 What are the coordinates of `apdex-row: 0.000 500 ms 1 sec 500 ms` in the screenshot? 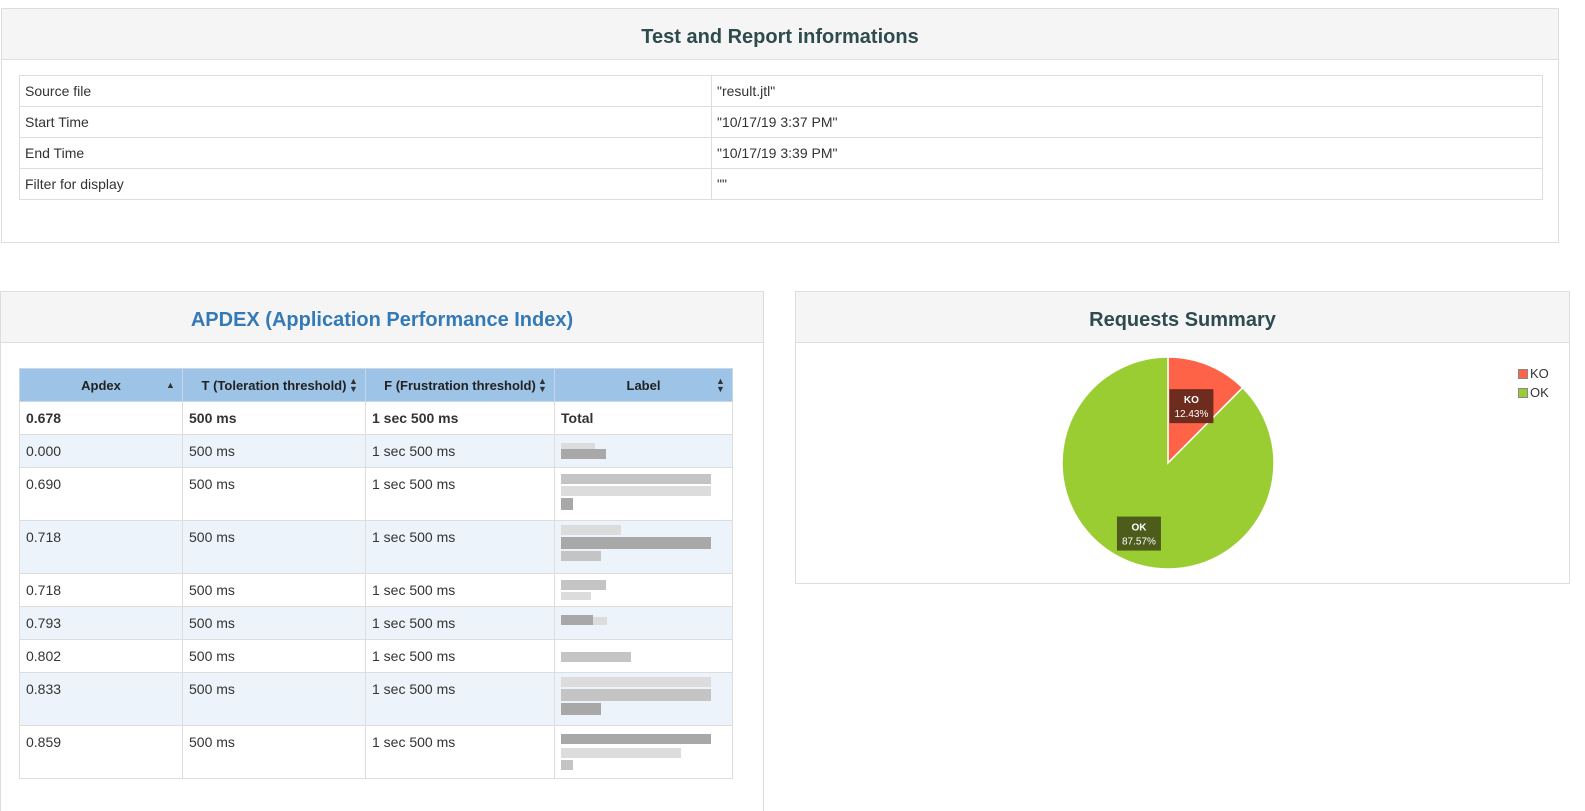 It's located at (376, 451).